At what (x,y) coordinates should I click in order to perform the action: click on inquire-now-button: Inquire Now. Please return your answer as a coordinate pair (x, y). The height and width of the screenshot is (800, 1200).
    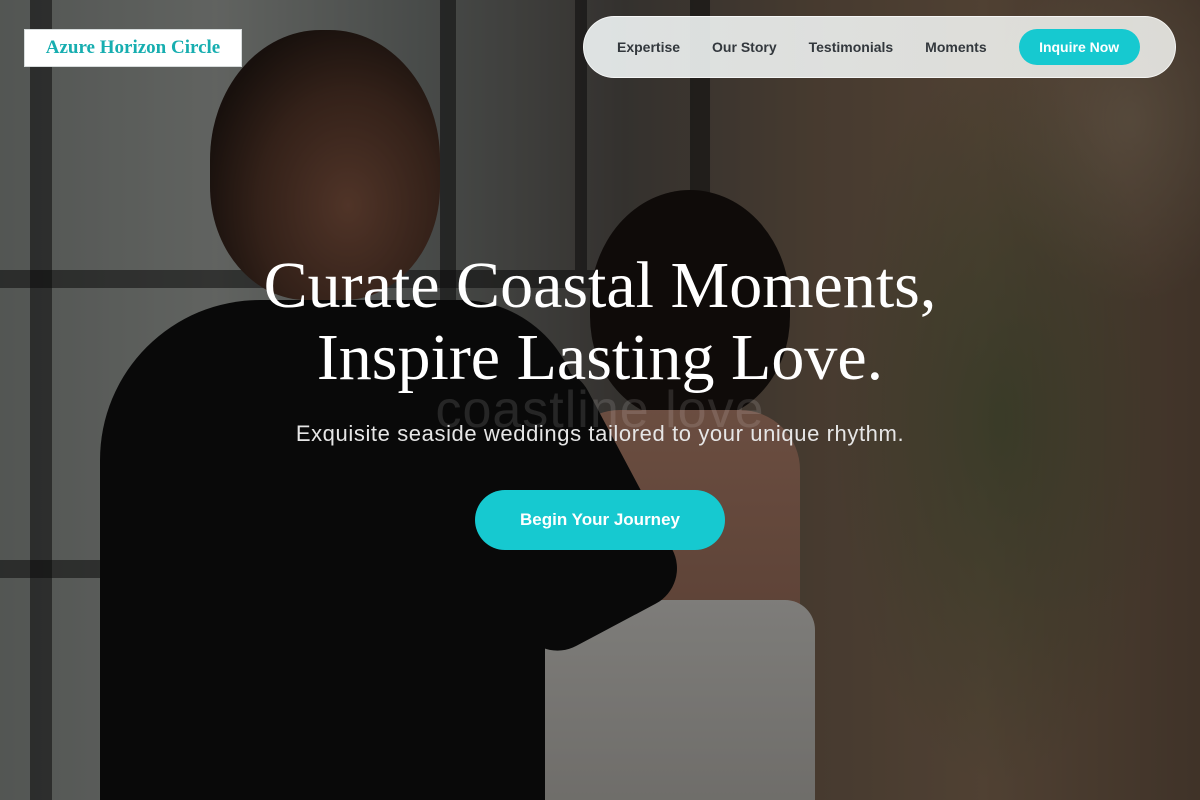
    Looking at the image, I should click on (1079, 47).